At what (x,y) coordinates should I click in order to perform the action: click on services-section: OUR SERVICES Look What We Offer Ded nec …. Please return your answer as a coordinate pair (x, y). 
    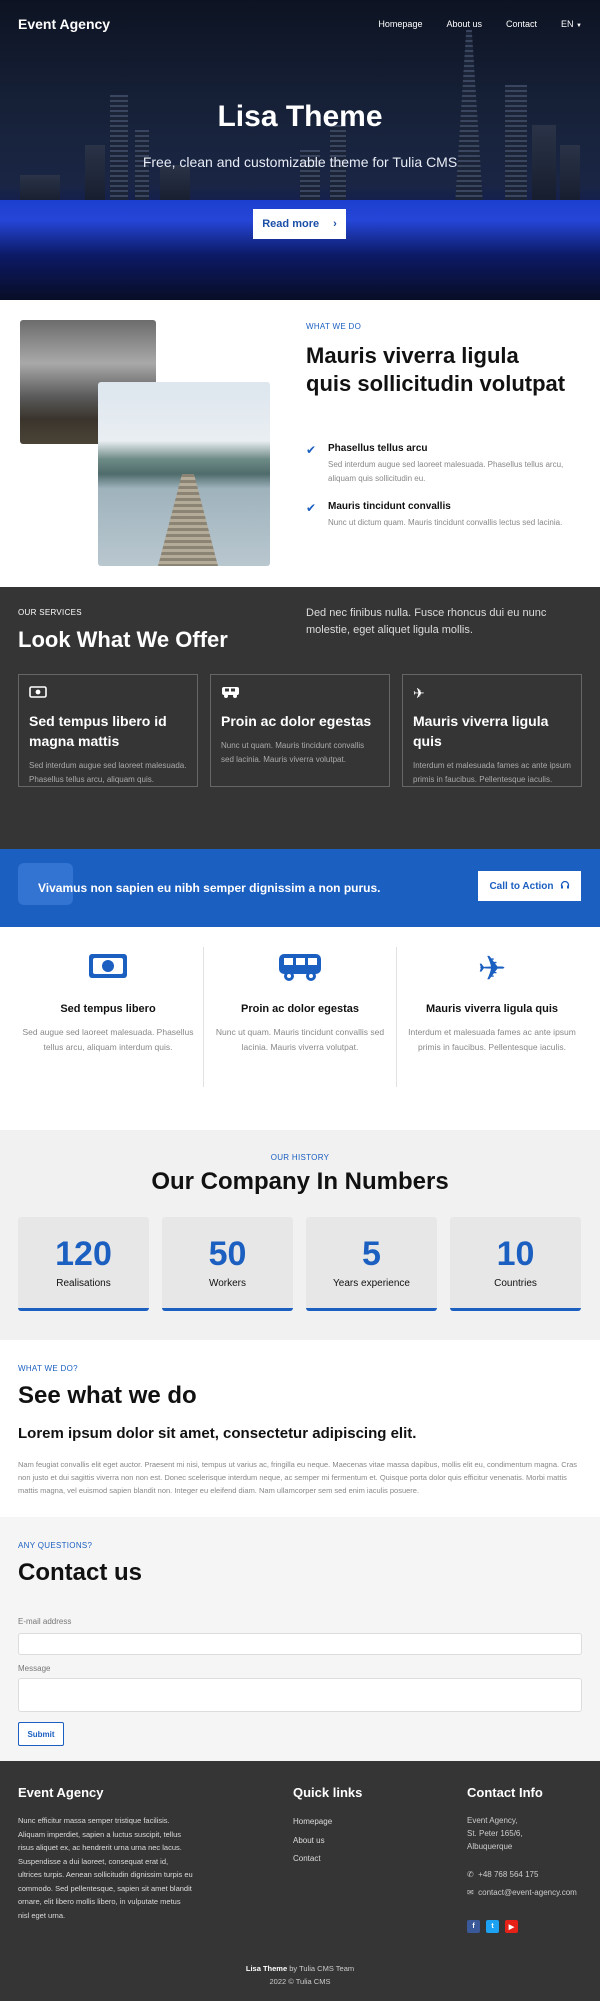
    Looking at the image, I should click on (300, 718).